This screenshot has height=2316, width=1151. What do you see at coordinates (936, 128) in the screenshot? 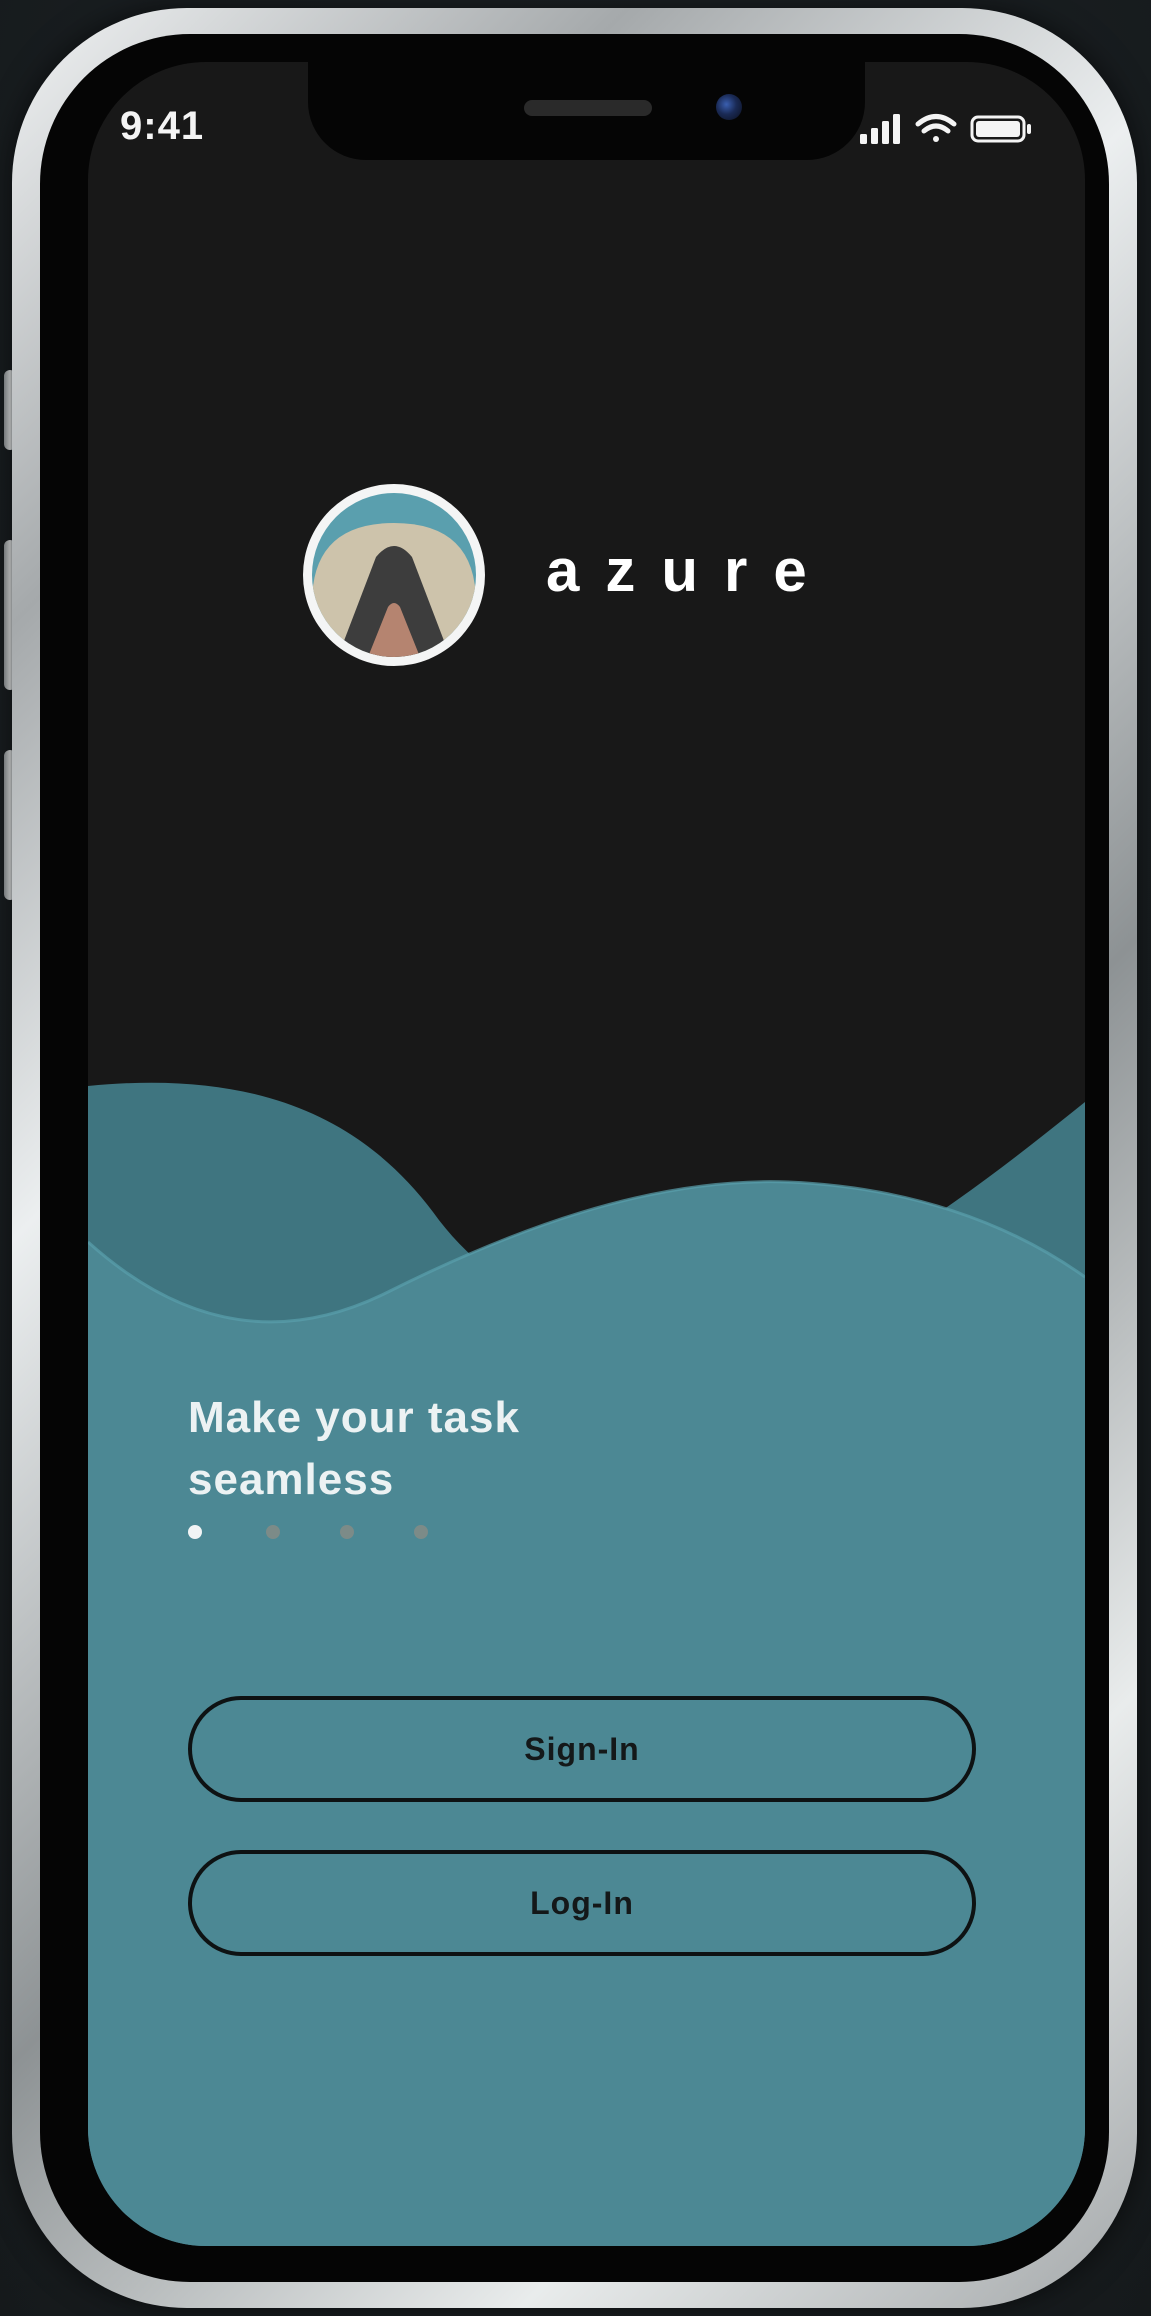
I see `wifi-icon` at bounding box center [936, 128].